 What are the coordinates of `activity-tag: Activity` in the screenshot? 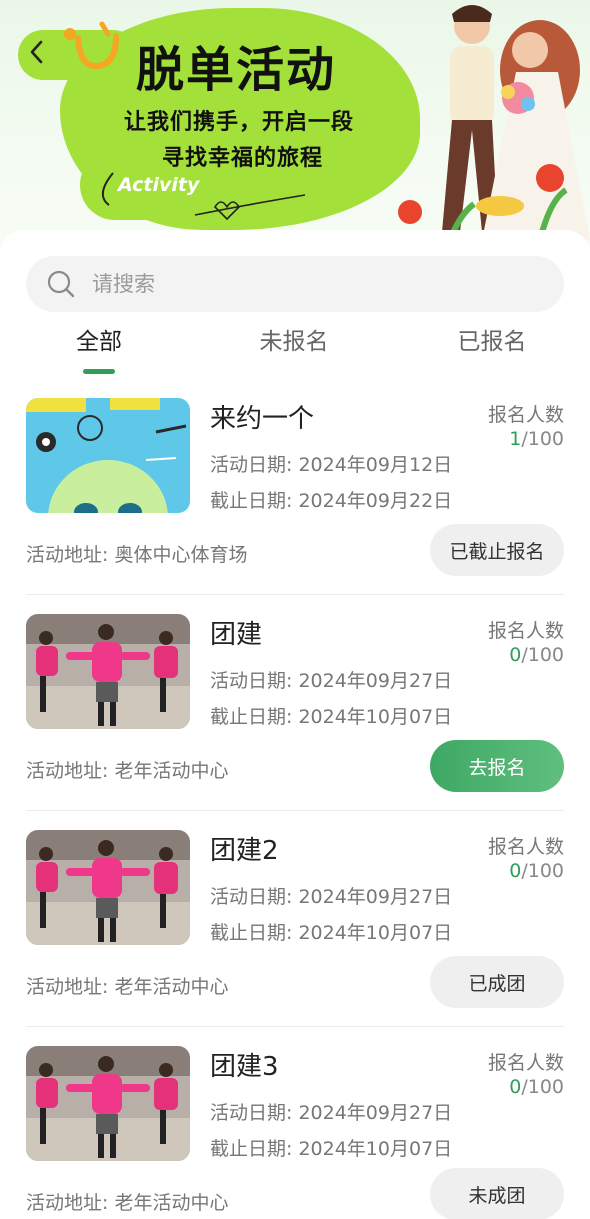 It's located at (159, 185).